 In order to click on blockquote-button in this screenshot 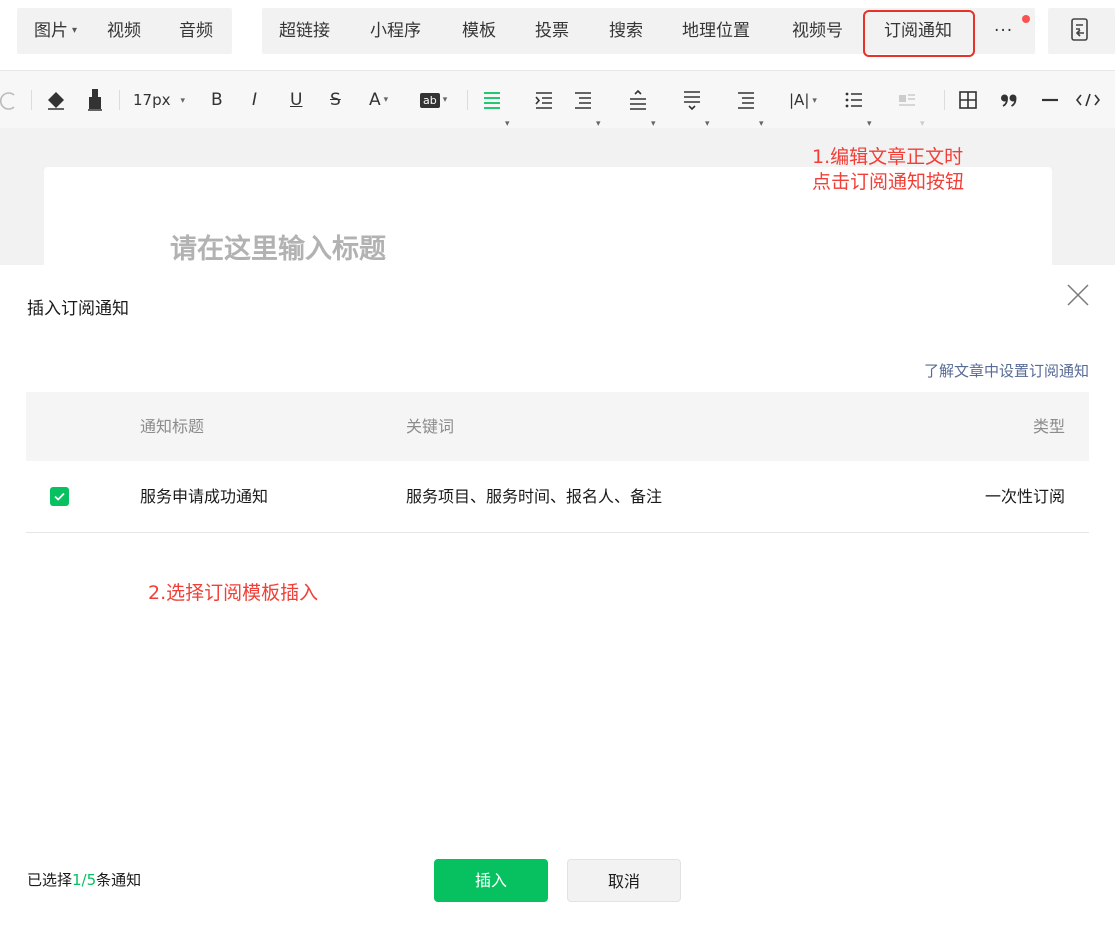, I will do `click(1009, 100)`.